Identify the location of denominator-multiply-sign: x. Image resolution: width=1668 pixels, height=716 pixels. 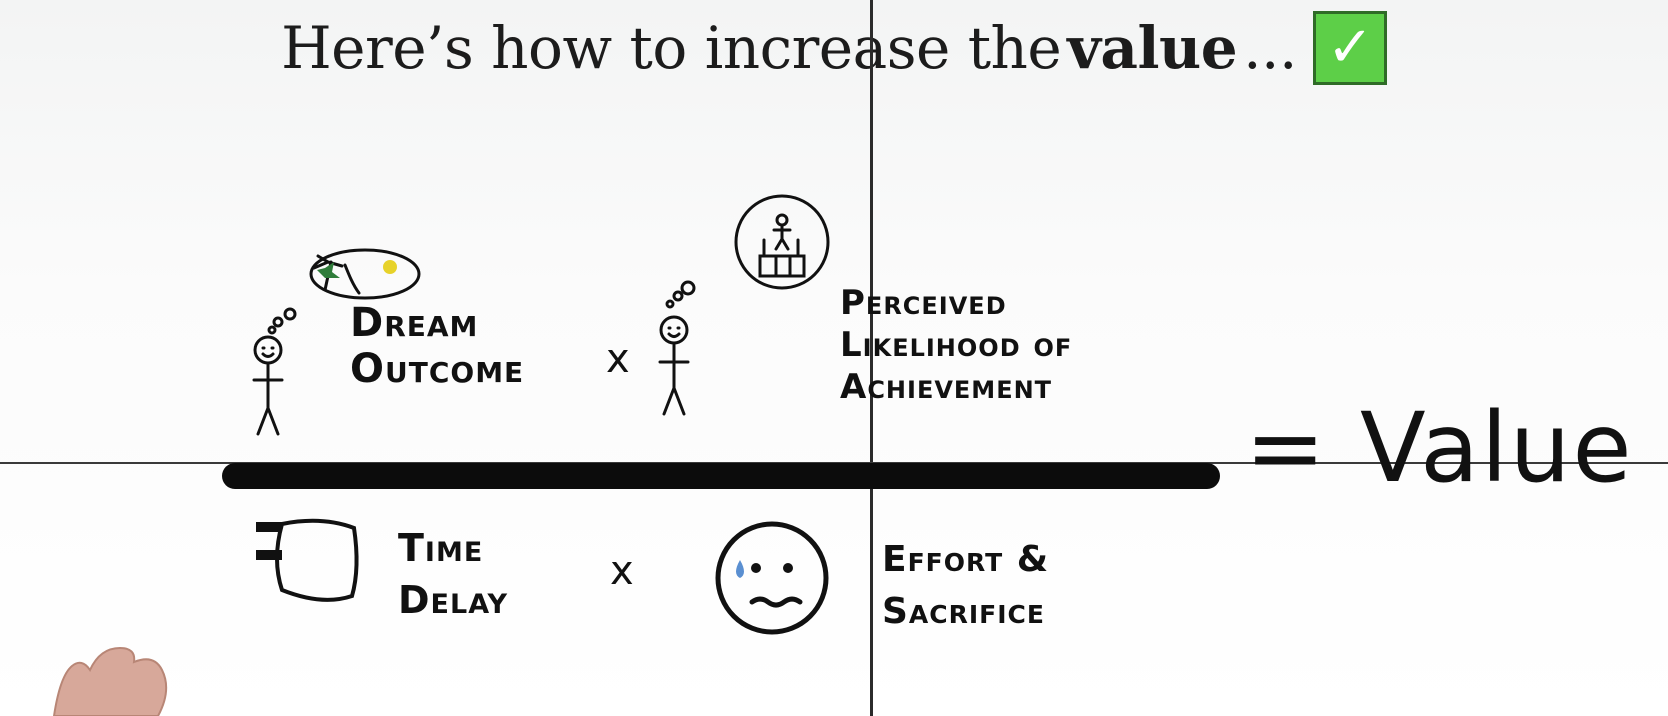
(622, 571).